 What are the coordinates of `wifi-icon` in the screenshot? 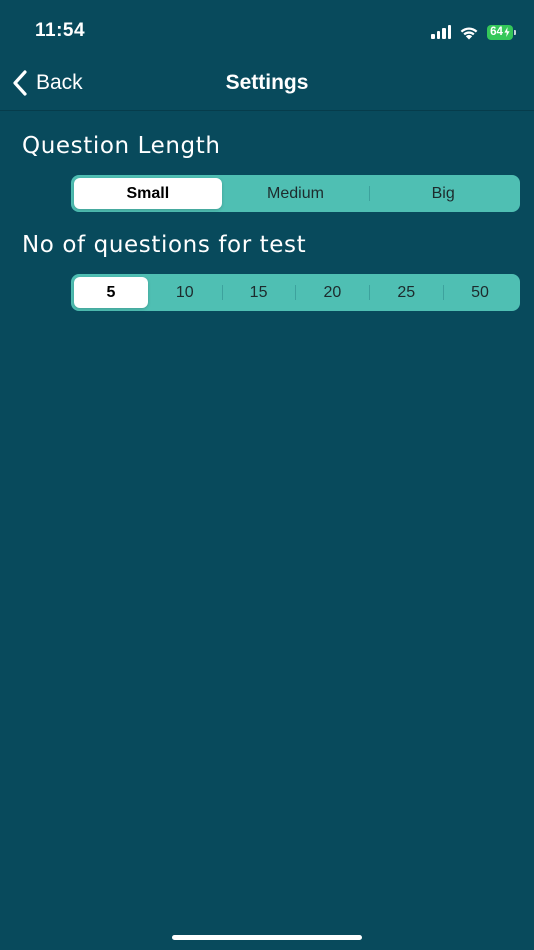 It's located at (469, 32).